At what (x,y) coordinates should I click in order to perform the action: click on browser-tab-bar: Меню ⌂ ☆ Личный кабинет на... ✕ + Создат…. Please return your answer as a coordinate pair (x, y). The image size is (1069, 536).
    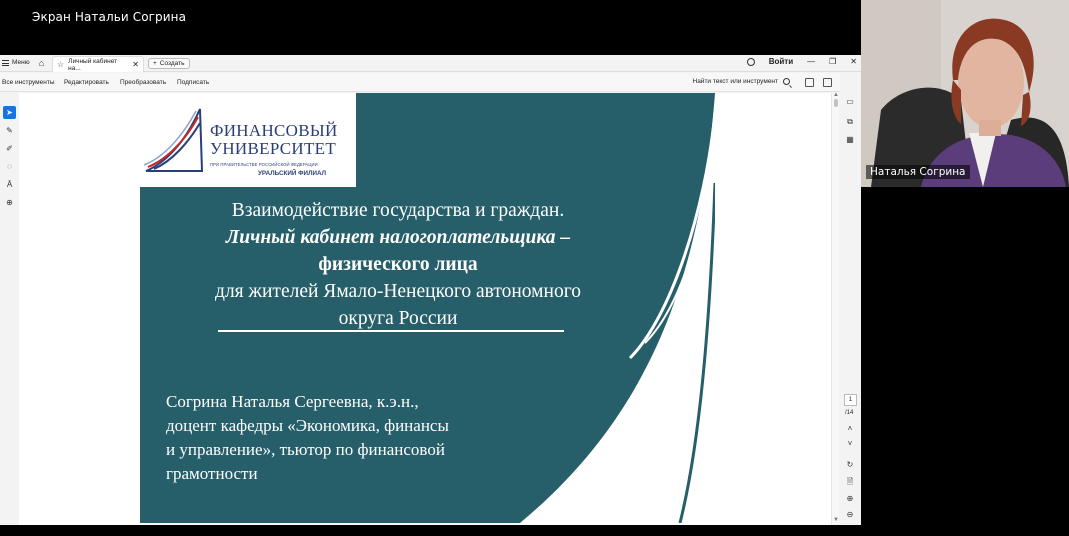
    Looking at the image, I should click on (430, 63).